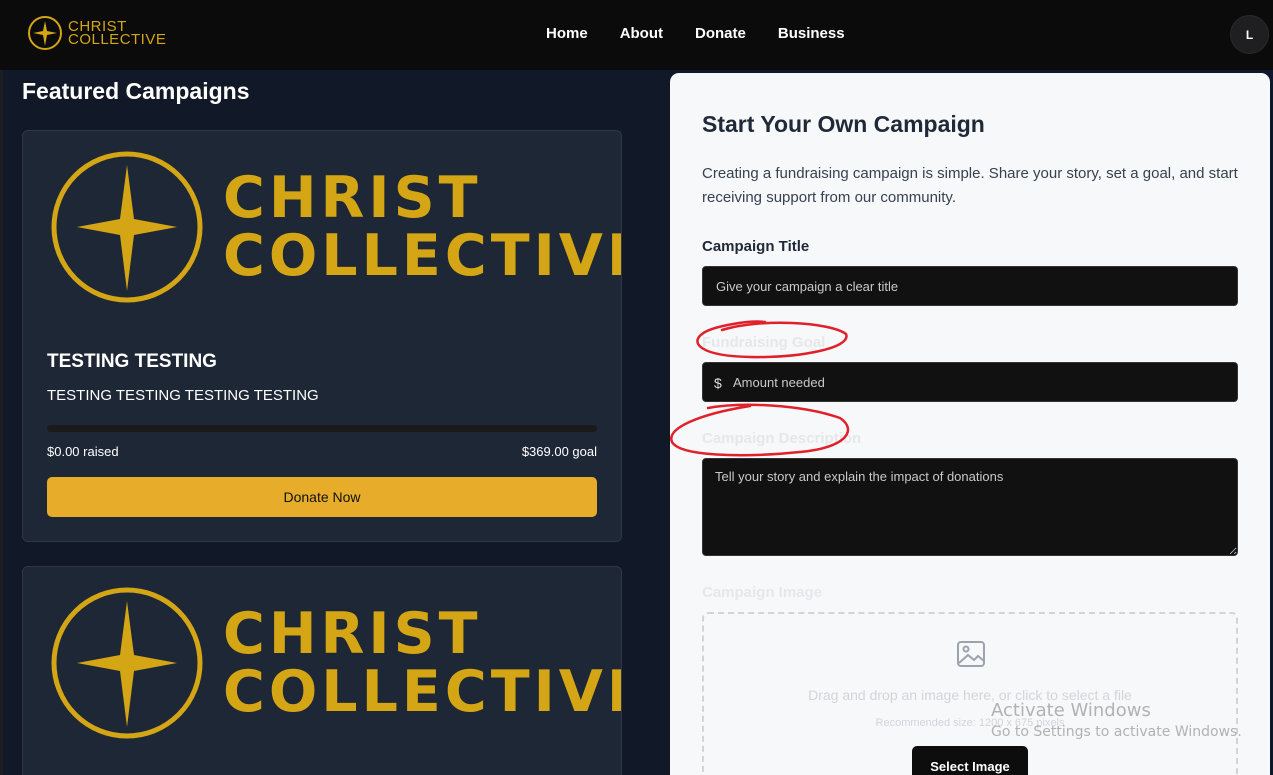 The image size is (1273, 775). I want to click on brand-logo: CHRIST COLLECTIVE, so click(96, 33).